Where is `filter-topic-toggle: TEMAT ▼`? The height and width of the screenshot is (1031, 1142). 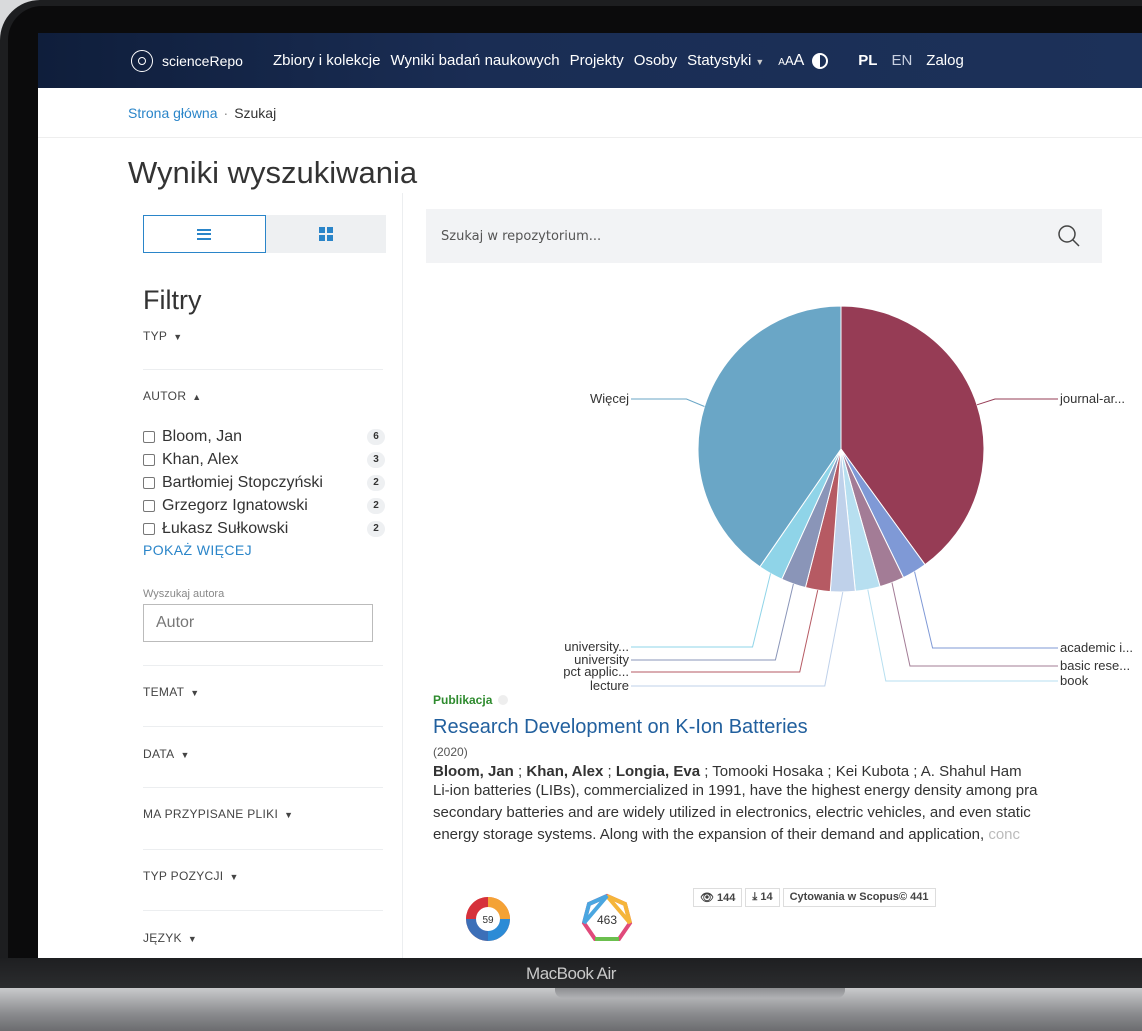
filter-topic-toggle: TEMAT ▼ is located at coordinates (171, 692).